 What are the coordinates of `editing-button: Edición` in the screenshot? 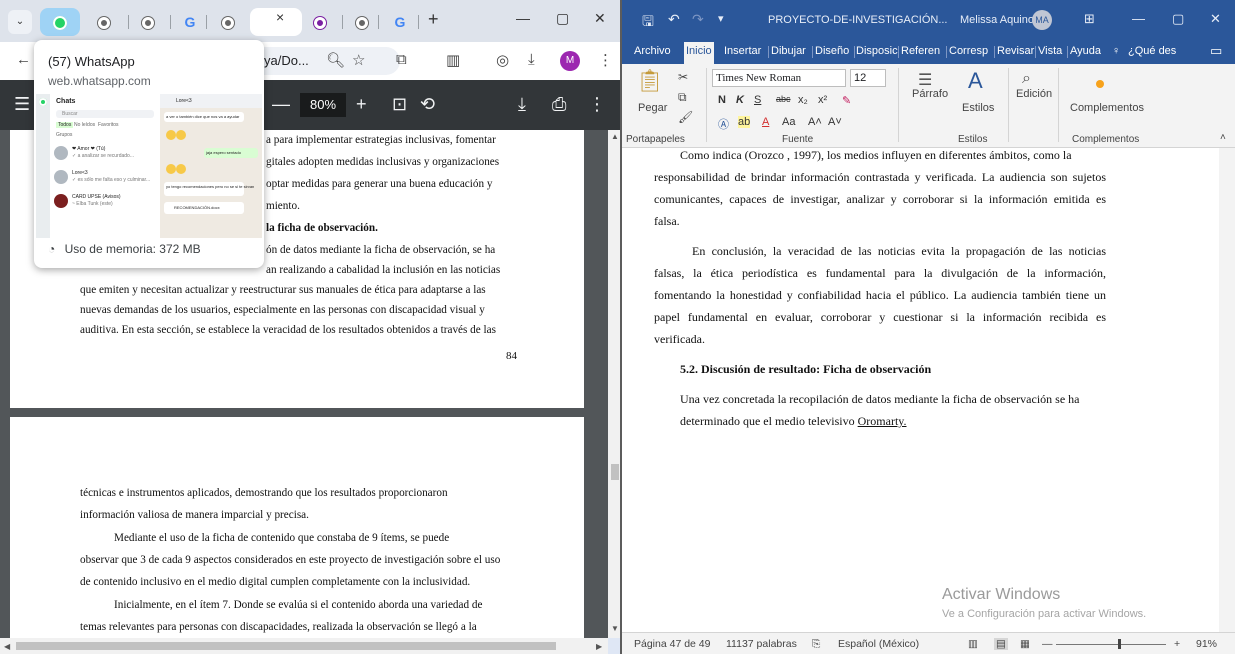 It's located at (1034, 94).